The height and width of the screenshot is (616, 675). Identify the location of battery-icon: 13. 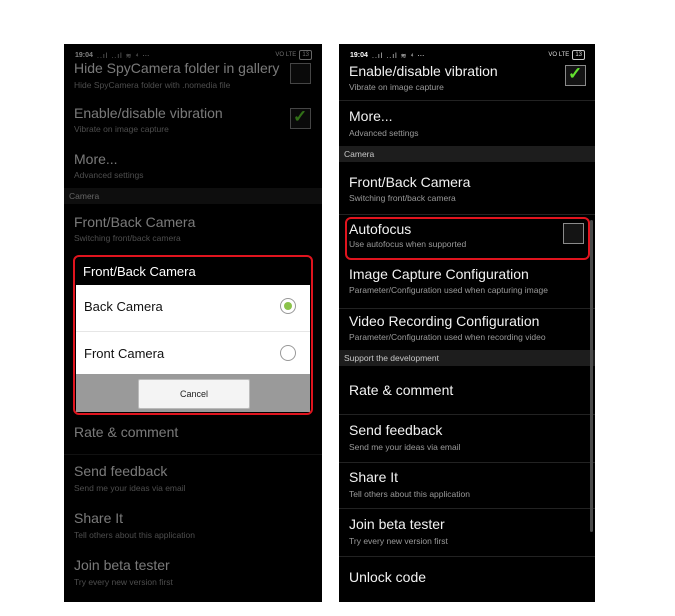
(578, 55).